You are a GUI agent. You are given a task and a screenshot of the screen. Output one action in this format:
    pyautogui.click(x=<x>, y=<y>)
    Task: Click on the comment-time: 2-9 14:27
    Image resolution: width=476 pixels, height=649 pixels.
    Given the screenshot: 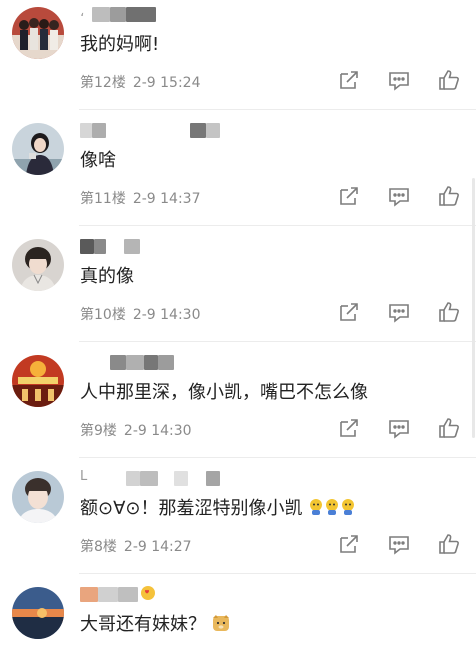 What is the action you would take?
    pyautogui.click(x=157, y=547)
    